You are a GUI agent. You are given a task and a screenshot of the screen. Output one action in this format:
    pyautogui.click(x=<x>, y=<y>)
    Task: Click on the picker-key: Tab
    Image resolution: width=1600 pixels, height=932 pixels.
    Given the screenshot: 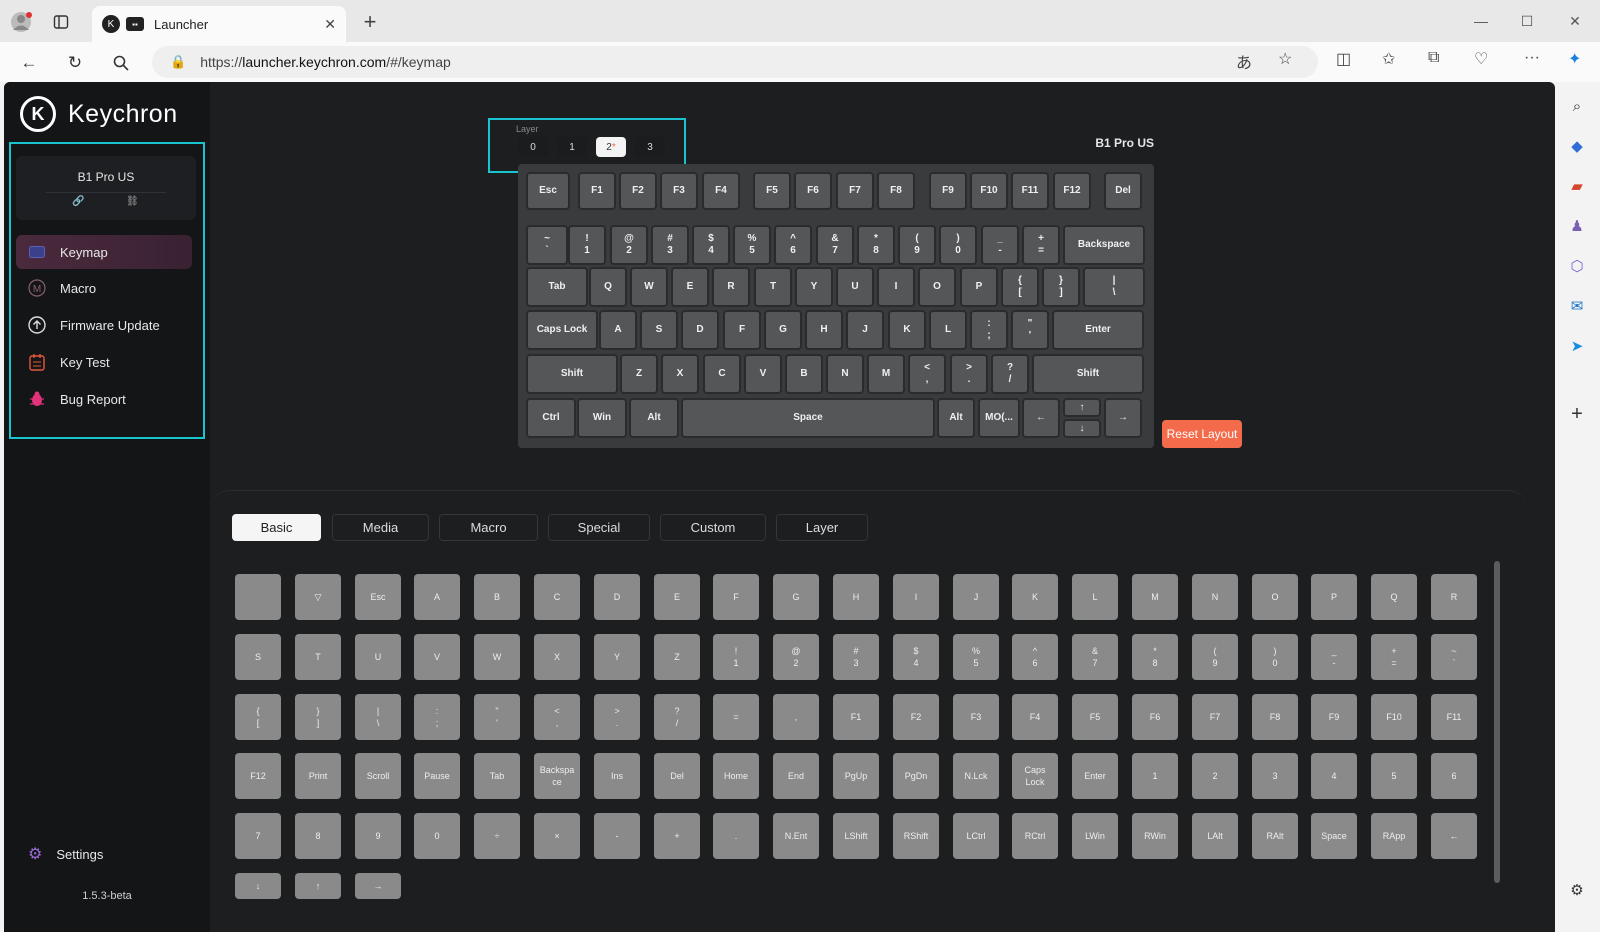 What is the action you would take?
    pyautogui.click(x=497, y=776)
    